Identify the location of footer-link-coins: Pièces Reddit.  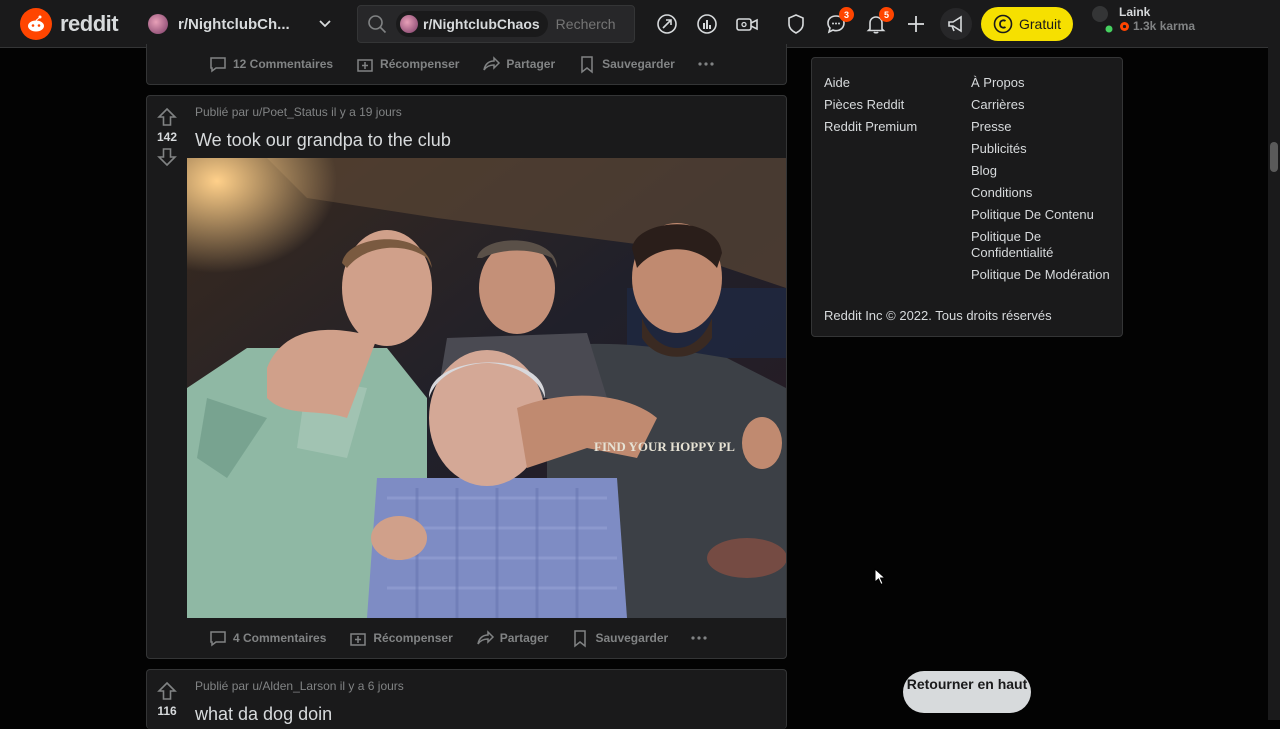
(870, 105).